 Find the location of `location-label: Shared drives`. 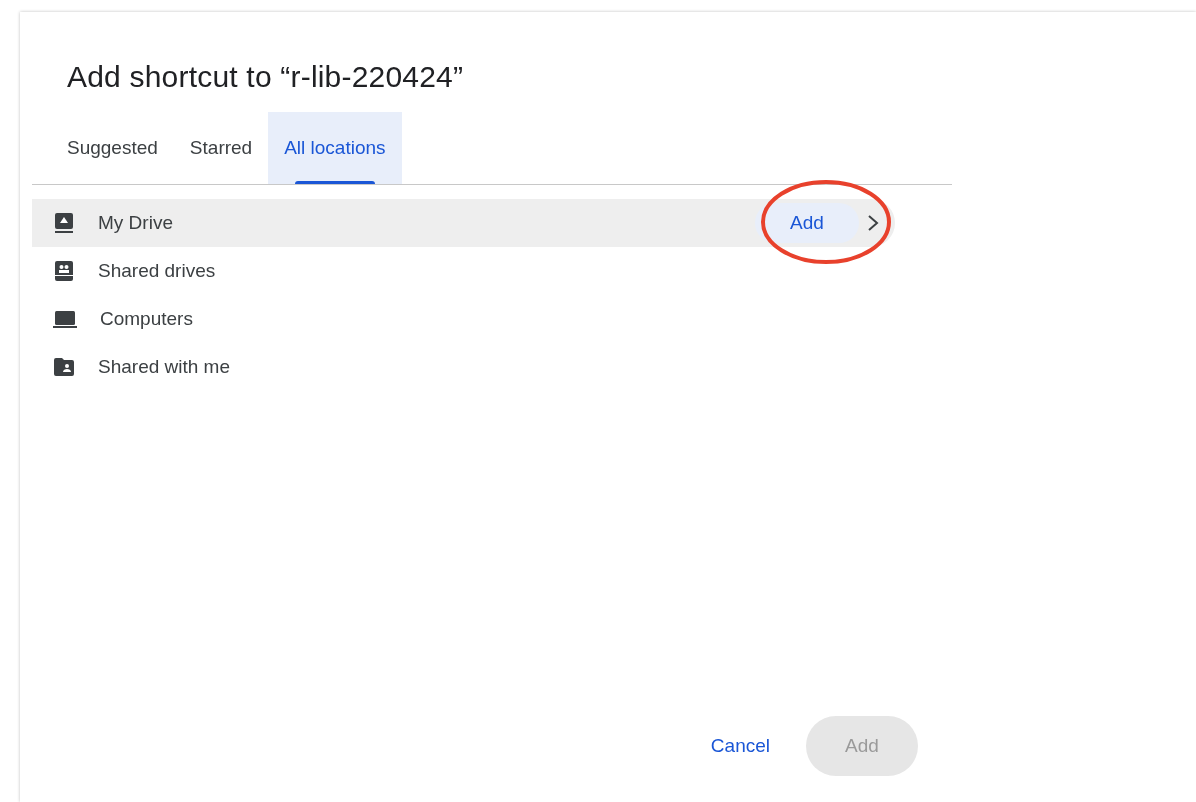

location-label: Shared drives is located at coordinates (157, 271).